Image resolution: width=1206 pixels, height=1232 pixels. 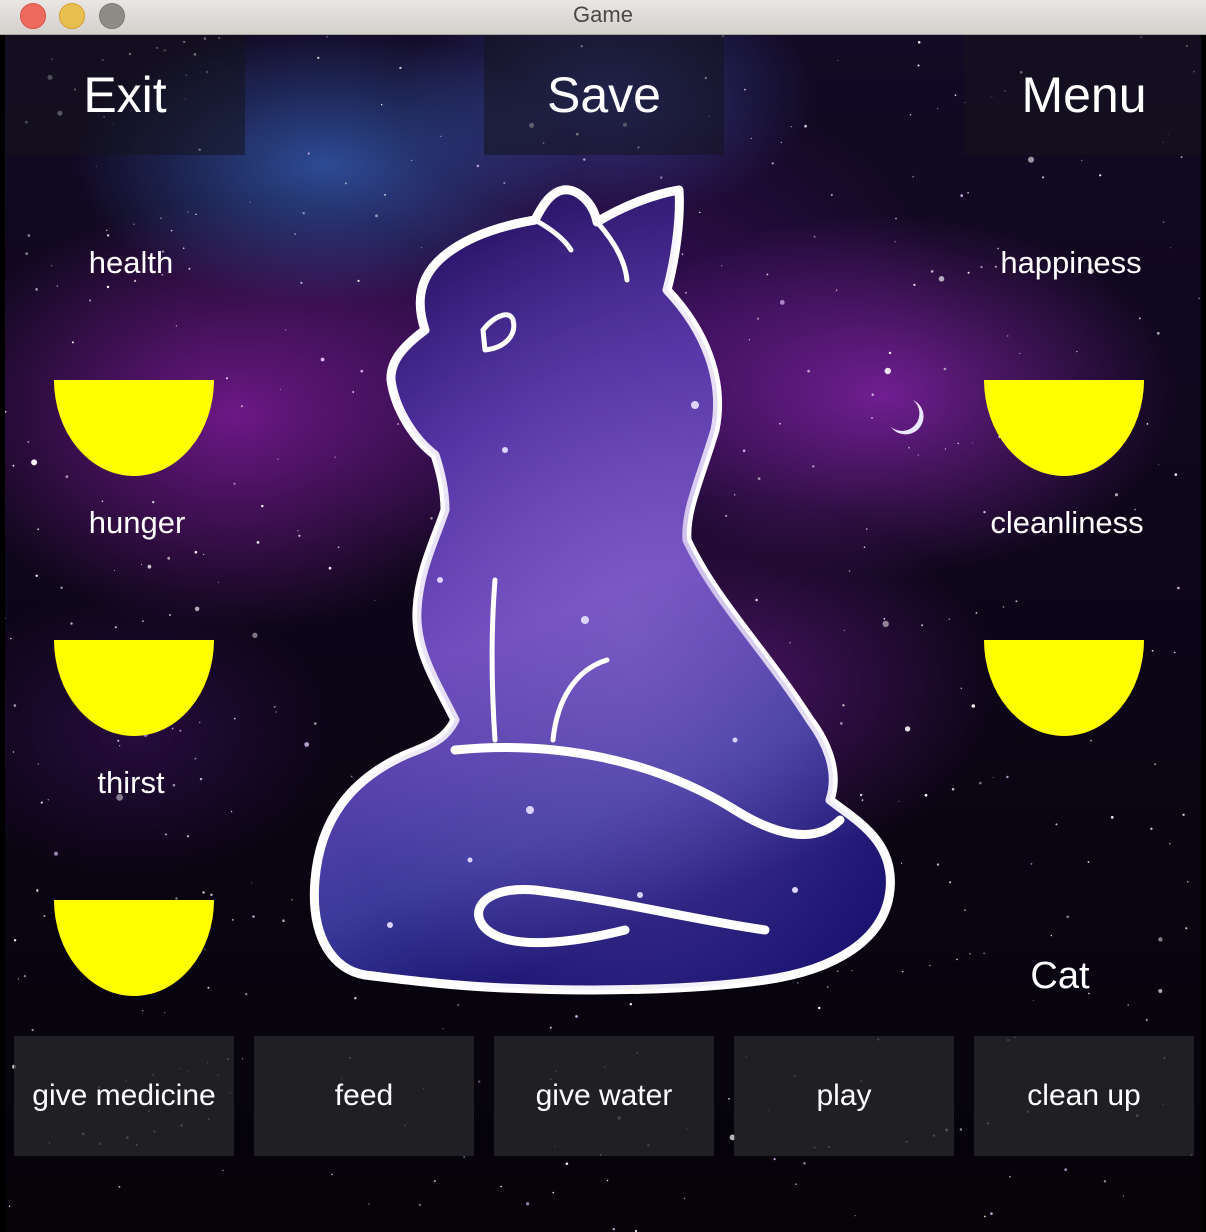 I want to click on give-water-button: give water, so click(x=604, y=1096).